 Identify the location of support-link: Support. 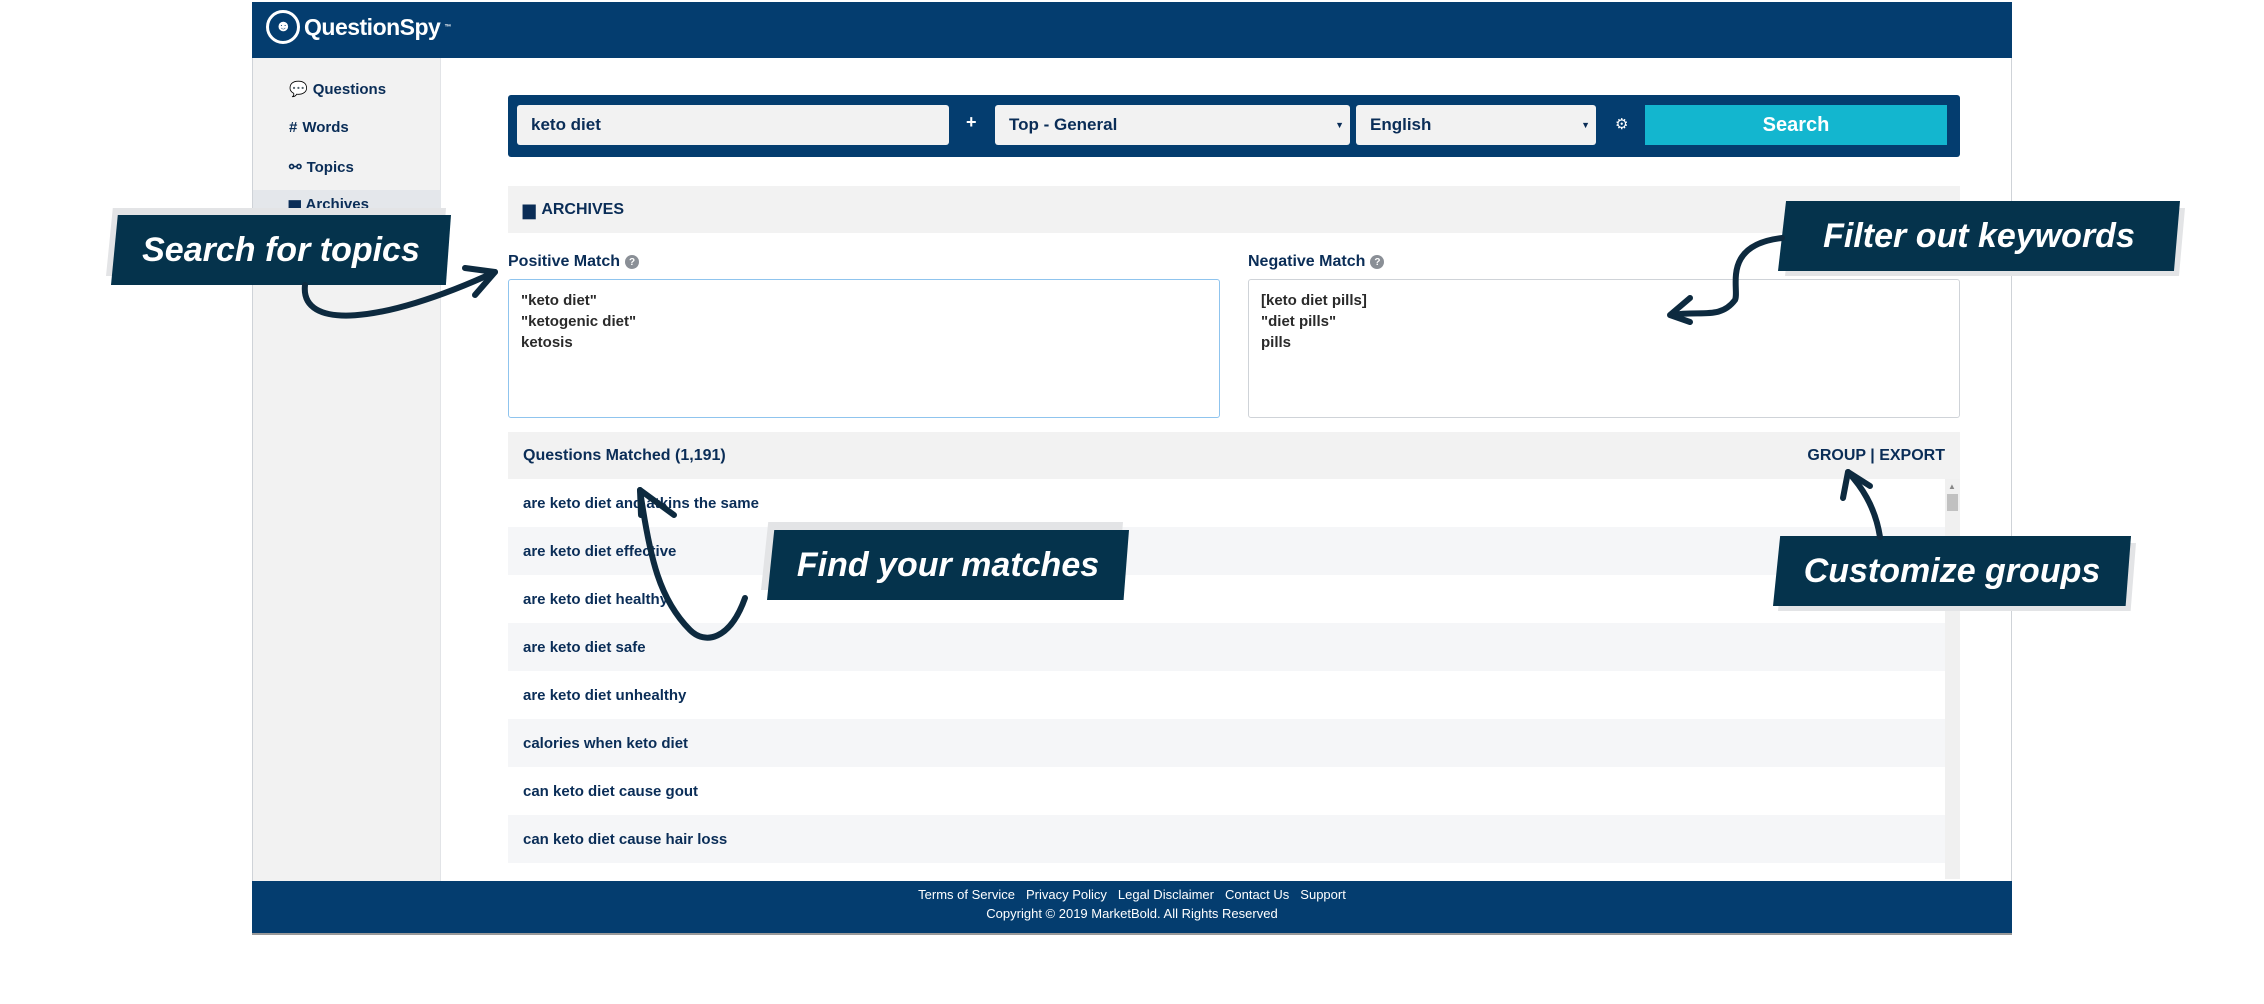
(1323, 894).